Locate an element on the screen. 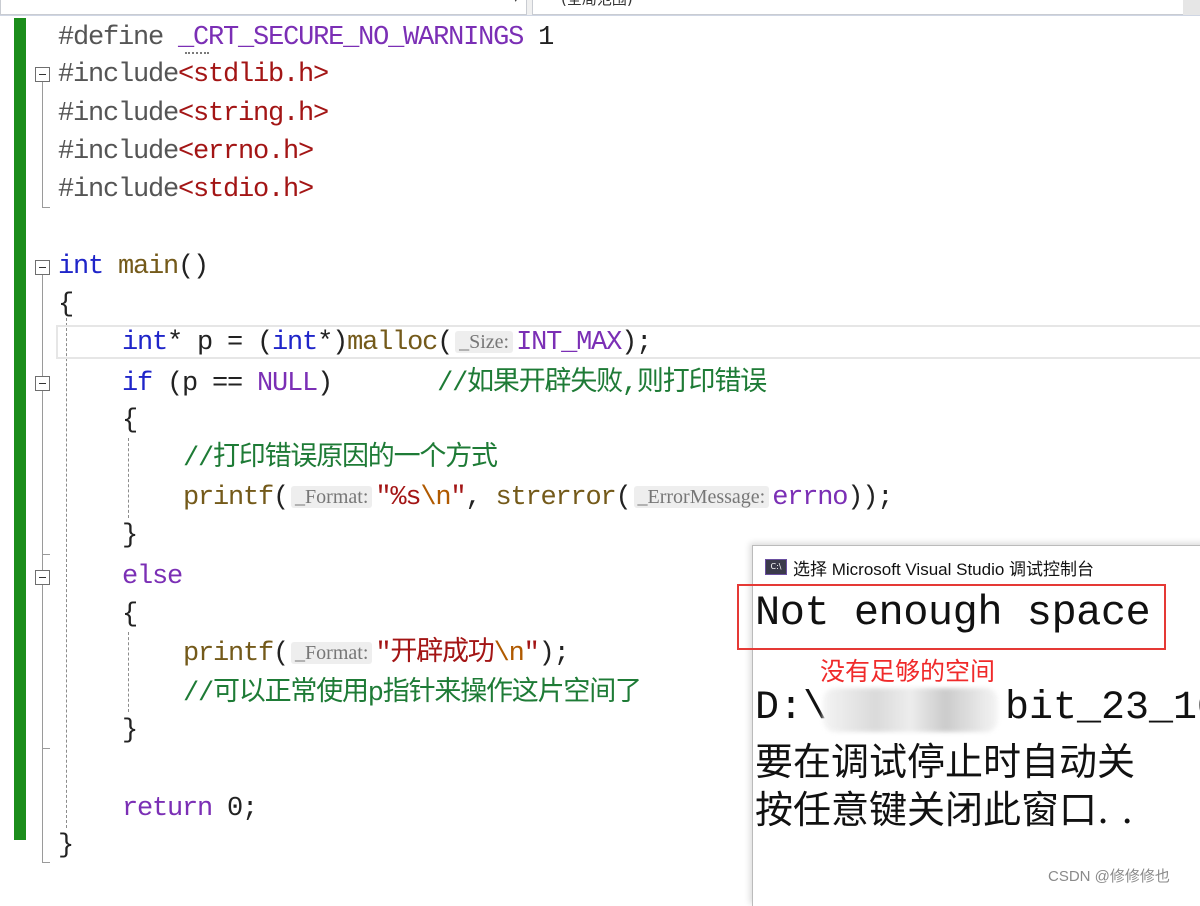 The height and width of the screenshot is (906, 1200). code-line-19: } is located at coordinates (130, 731).